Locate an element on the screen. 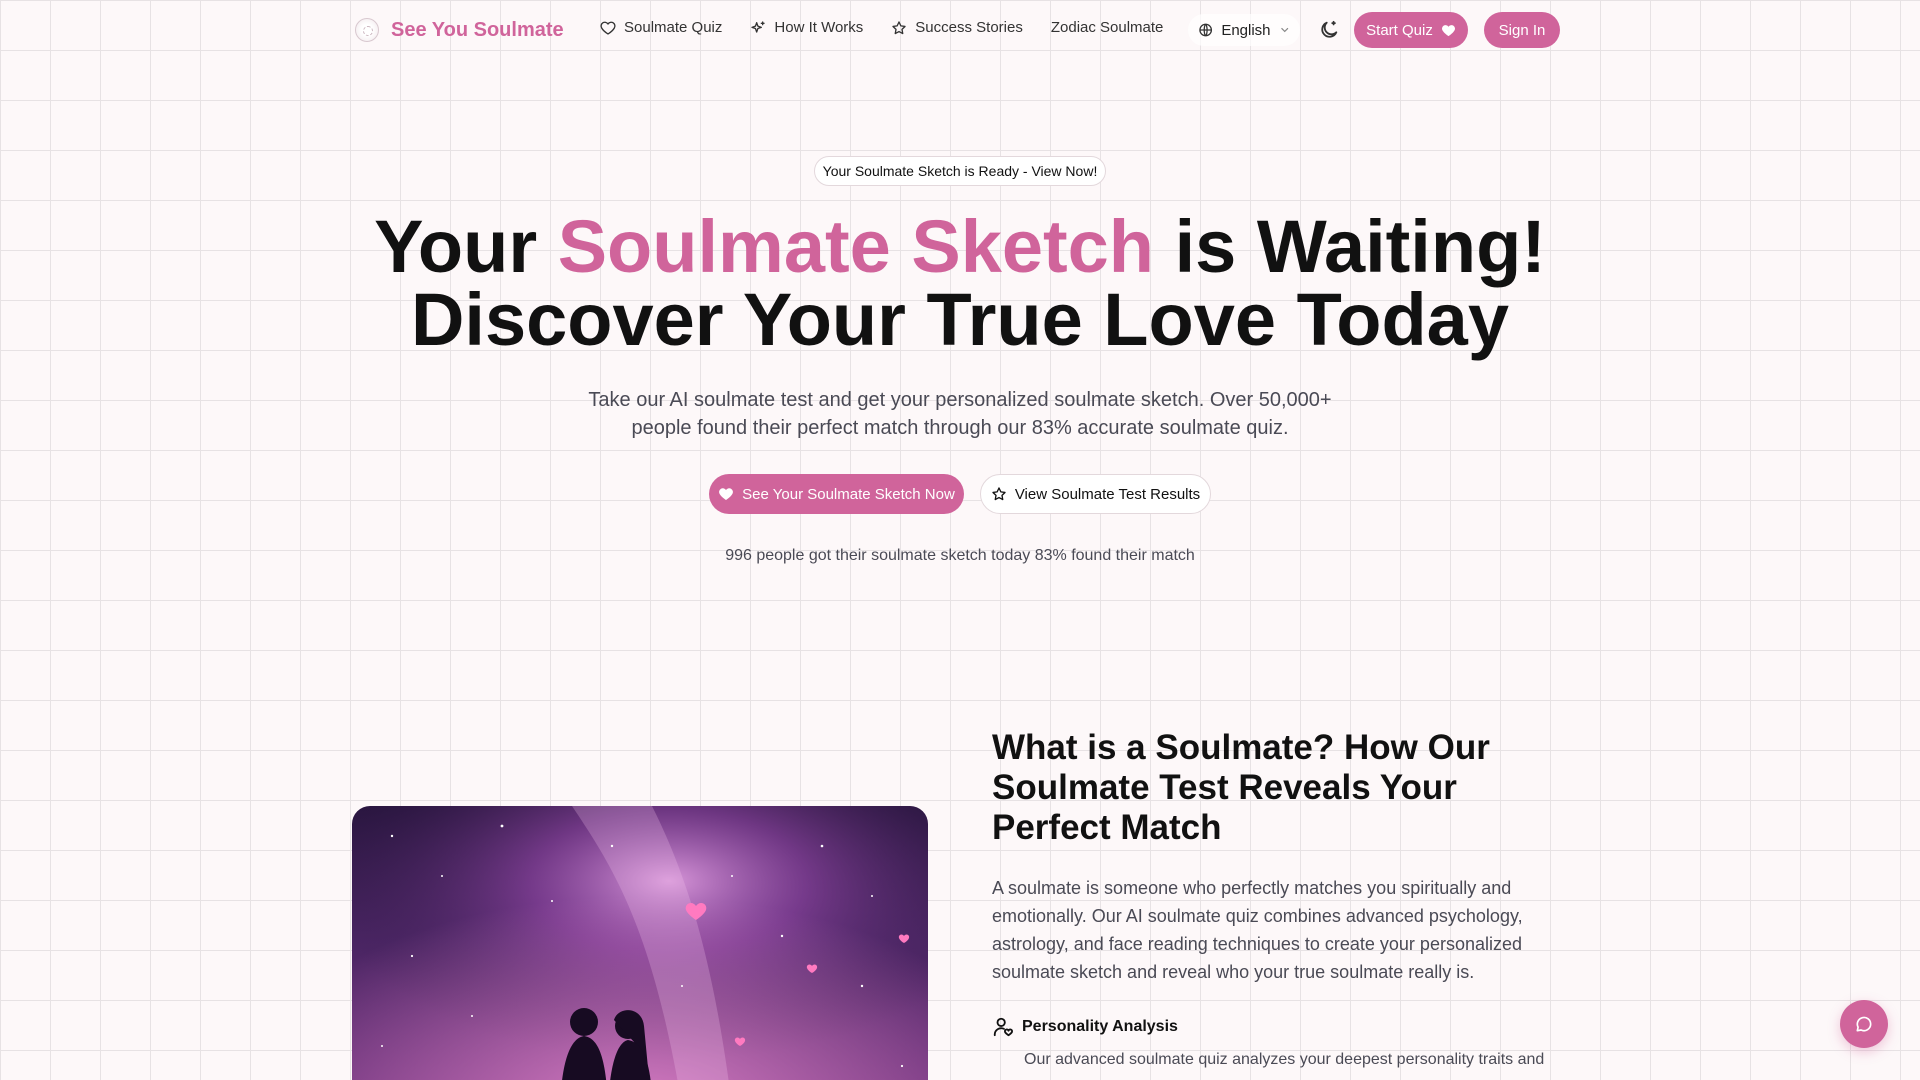 The height and width of the screenshot is (1080, 1920). sign-in-button: Sign In is located at coordinates (1522, 30).